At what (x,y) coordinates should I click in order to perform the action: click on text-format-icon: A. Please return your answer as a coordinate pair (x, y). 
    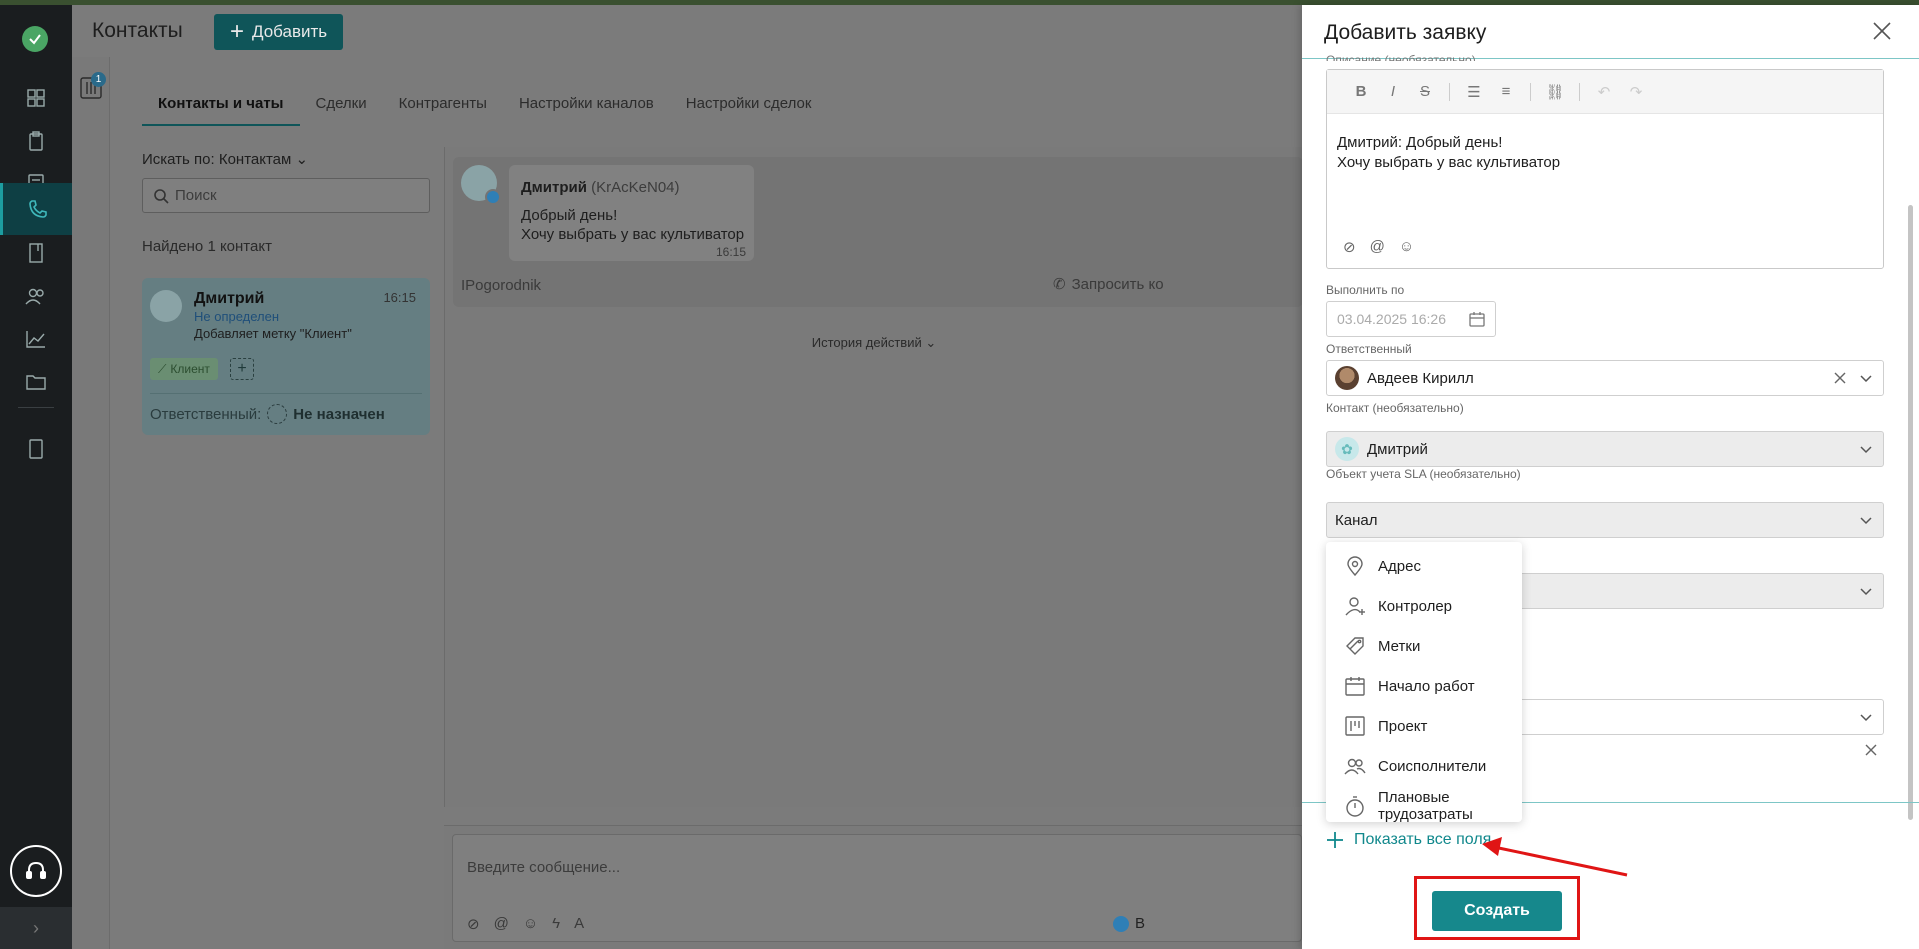
    Looking at the image, I should click on (579, 924).